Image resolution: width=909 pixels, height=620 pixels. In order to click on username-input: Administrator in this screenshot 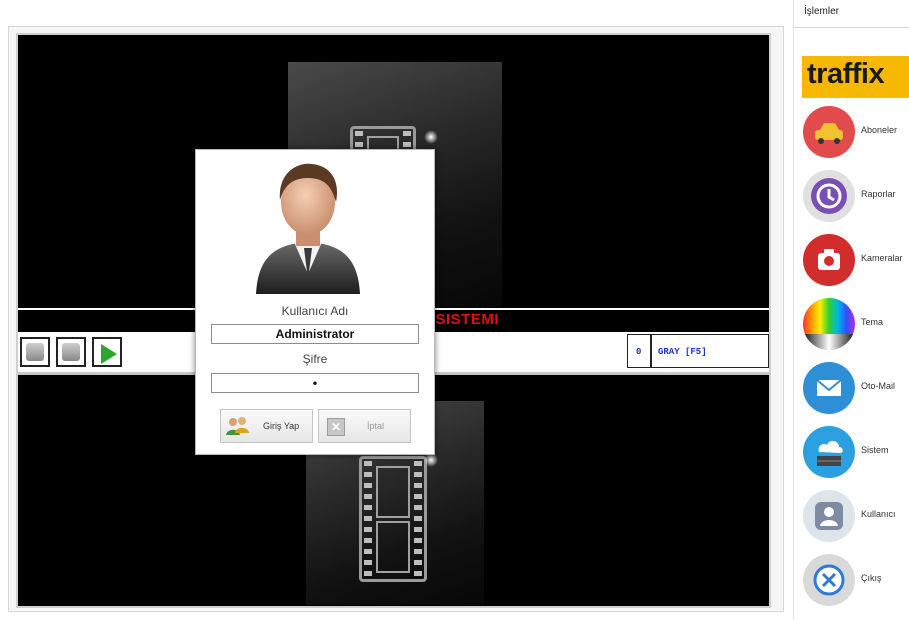, I will do `click(315, 334)`.